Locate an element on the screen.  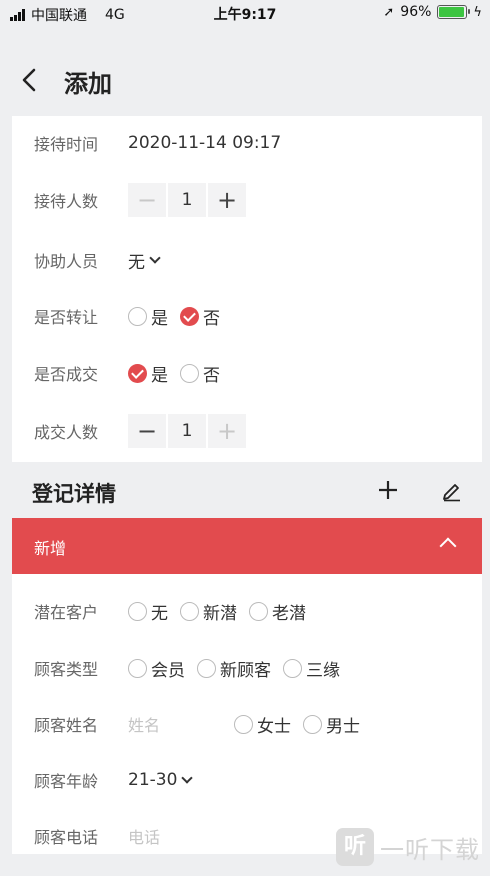
back-button is located at coordinates (31, 80).